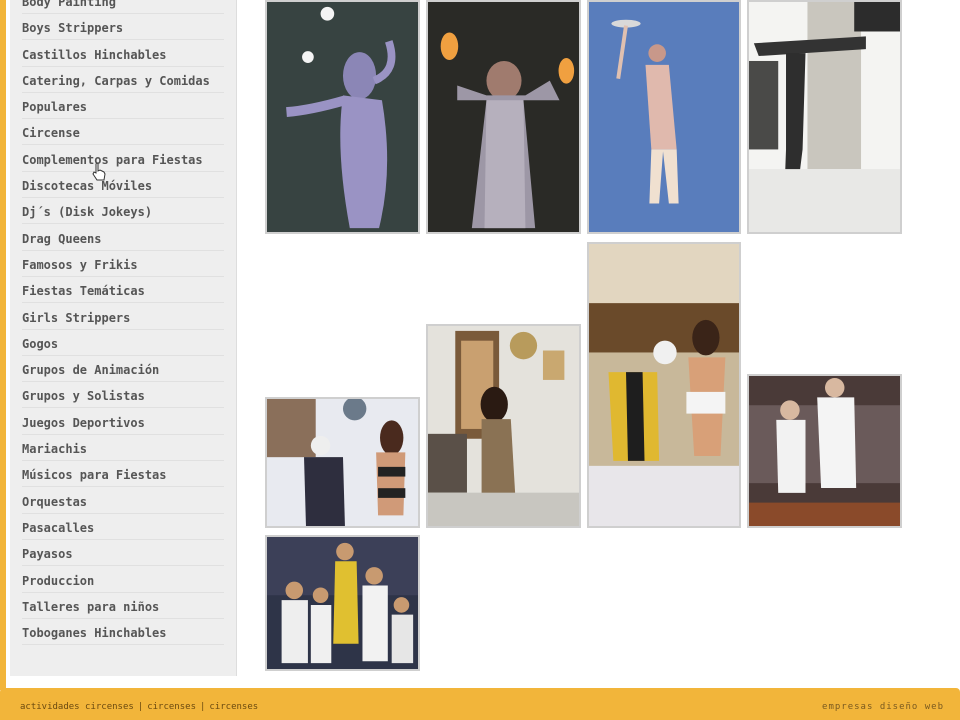  Describe the element at coordinates (94, 475) in the screenshot. I see `sidebar-link: Músicos para Fiestas` at that location.